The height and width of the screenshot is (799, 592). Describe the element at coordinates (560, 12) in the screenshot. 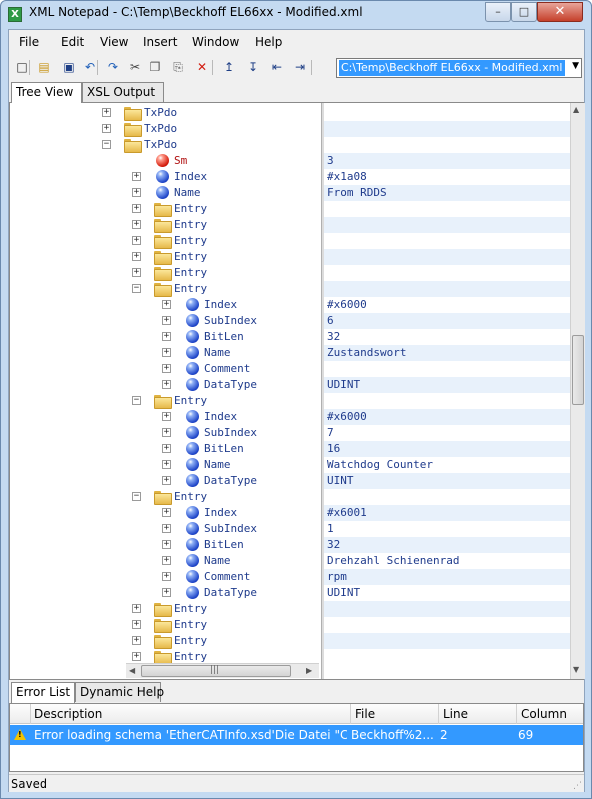

I see `close-button: ✕` at that location.